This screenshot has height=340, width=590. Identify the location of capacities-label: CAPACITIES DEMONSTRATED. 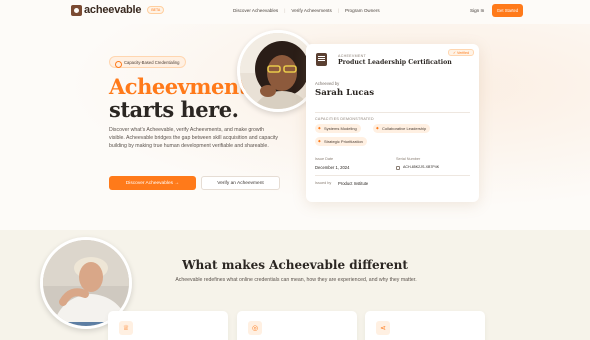
(344, 119).